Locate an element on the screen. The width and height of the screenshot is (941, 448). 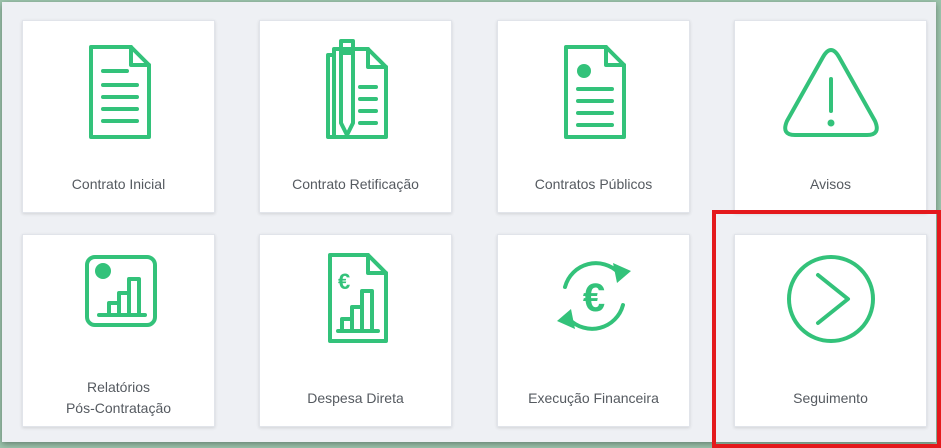
tile-avisos: Avisos is located at coordinates (830, 116).